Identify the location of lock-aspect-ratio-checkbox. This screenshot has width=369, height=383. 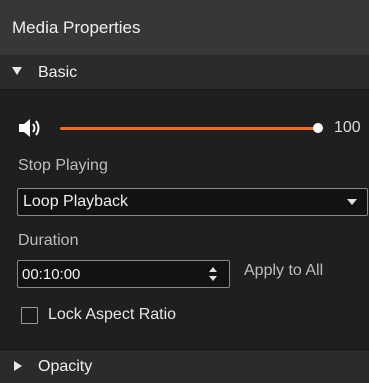
(29, 315).